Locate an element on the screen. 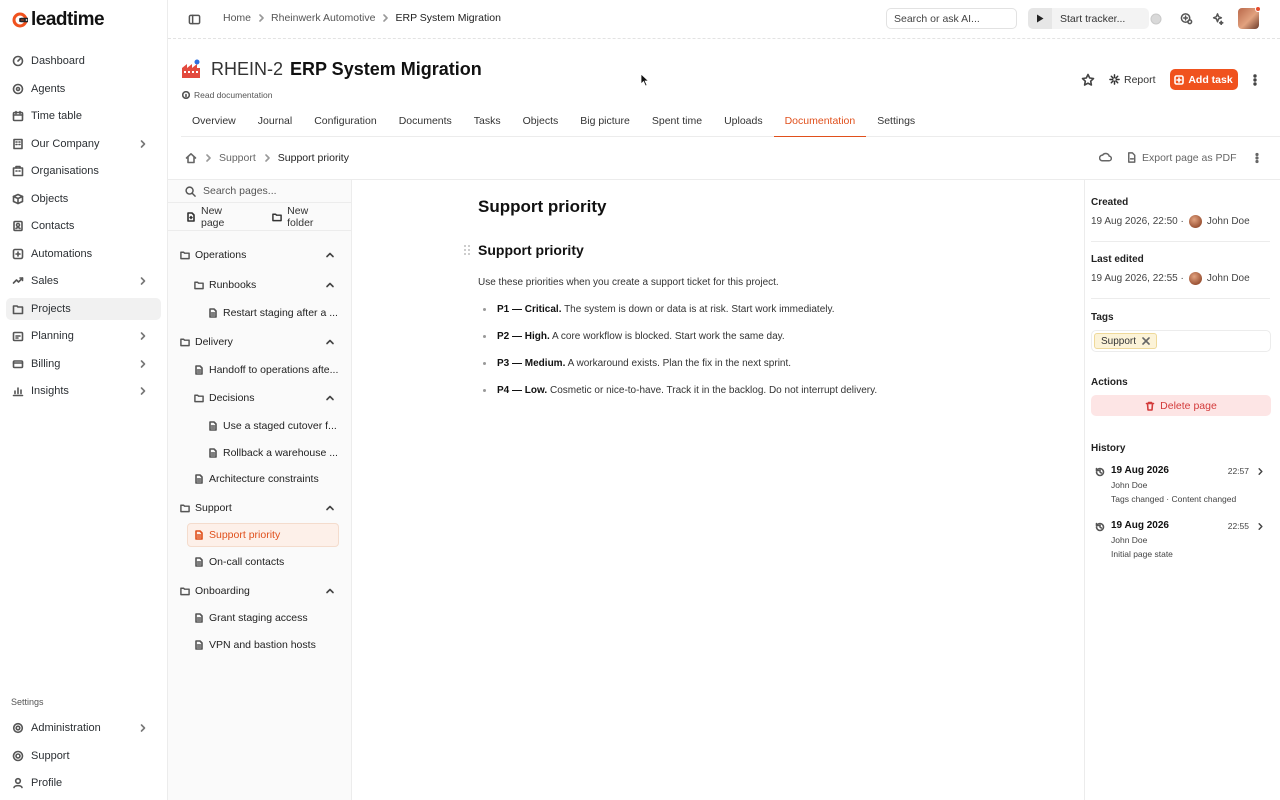  tab-big-picture: Big picture is located at coordinates (605, 123).